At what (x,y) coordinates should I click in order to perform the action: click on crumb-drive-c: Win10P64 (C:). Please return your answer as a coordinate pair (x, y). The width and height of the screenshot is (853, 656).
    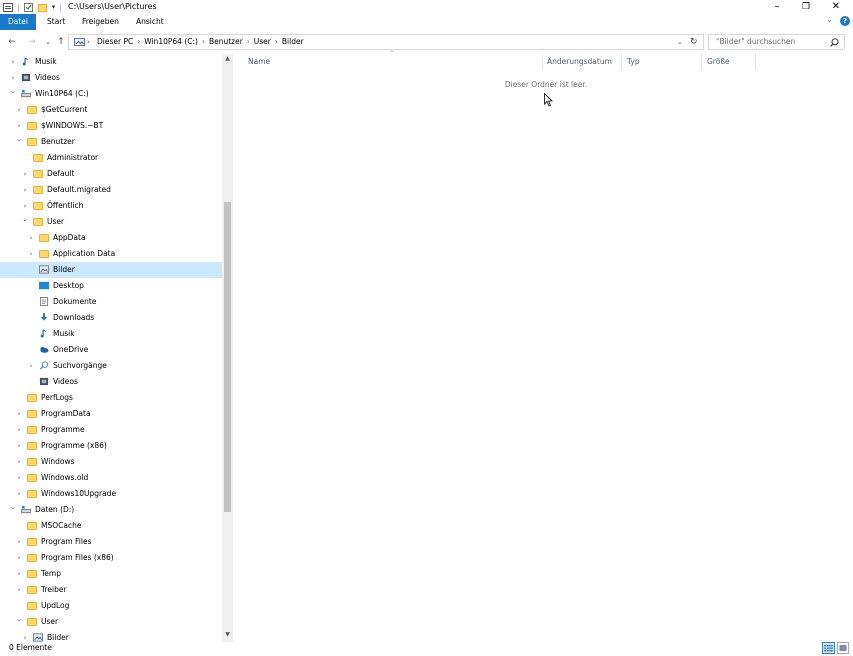
    Looking at the image, I should click on (171, 42).